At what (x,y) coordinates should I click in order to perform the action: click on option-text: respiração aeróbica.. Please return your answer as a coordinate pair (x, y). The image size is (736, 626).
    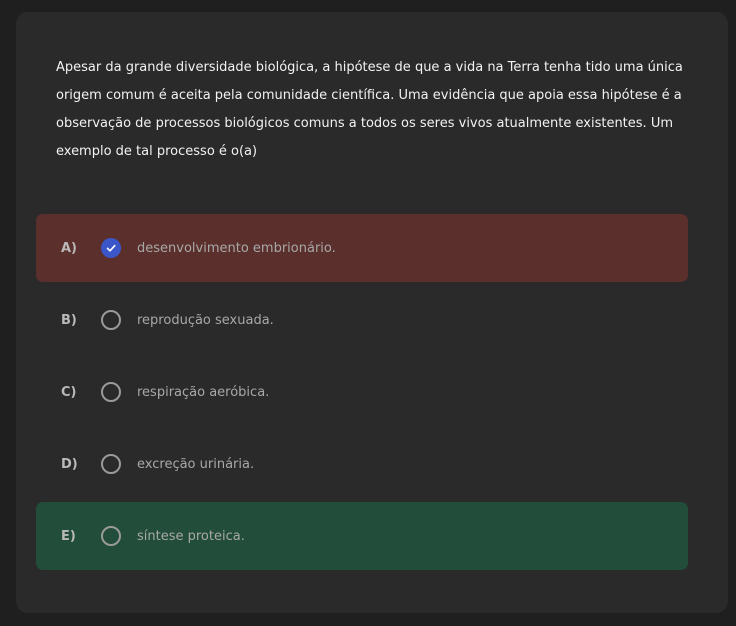
    Looking at the image, I should click on (203, 392).